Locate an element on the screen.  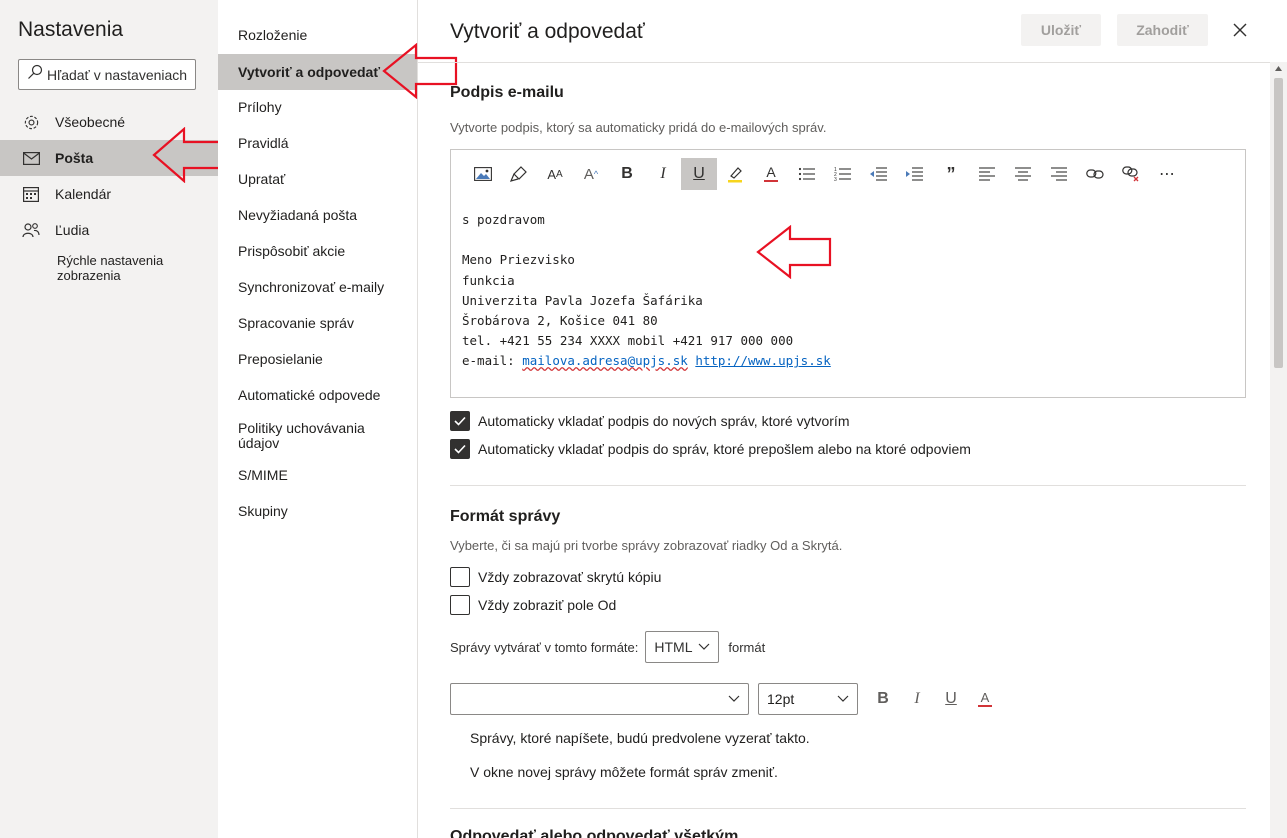
signature-line: Univerzita Pavla Jozefa Šafárika is located at coordinates (582, 300).